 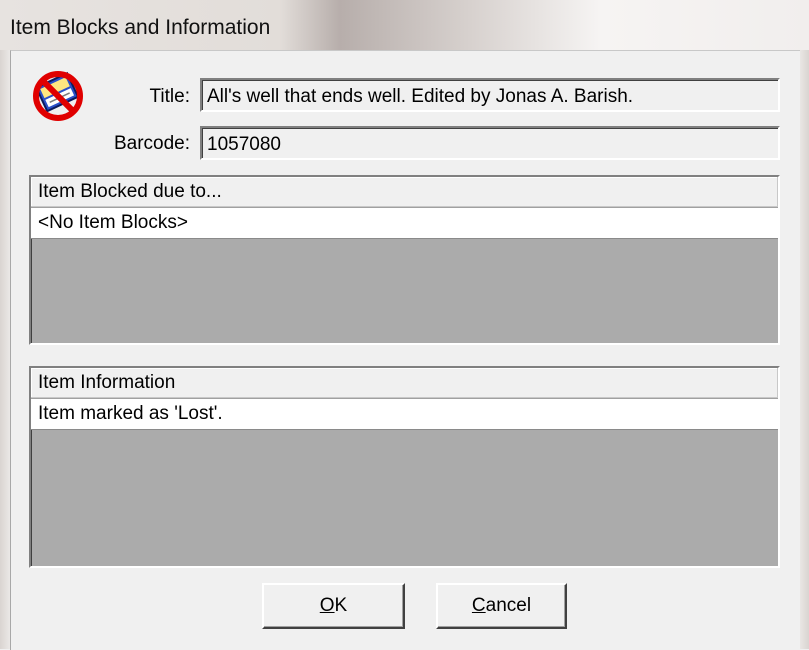 I want to click on list-item: <No Item Blocks>, so click(x=404, y=223).